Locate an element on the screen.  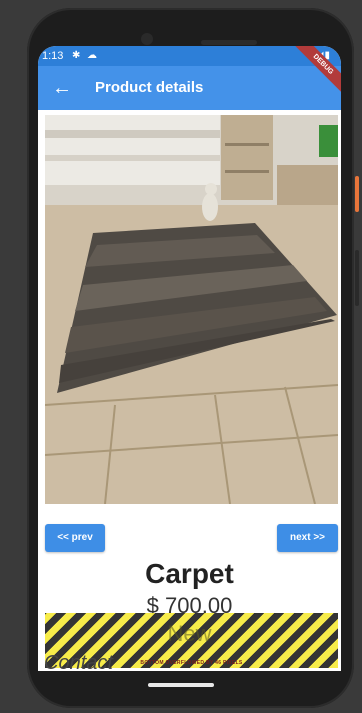
front-camera is located at coordinates (147, 39).